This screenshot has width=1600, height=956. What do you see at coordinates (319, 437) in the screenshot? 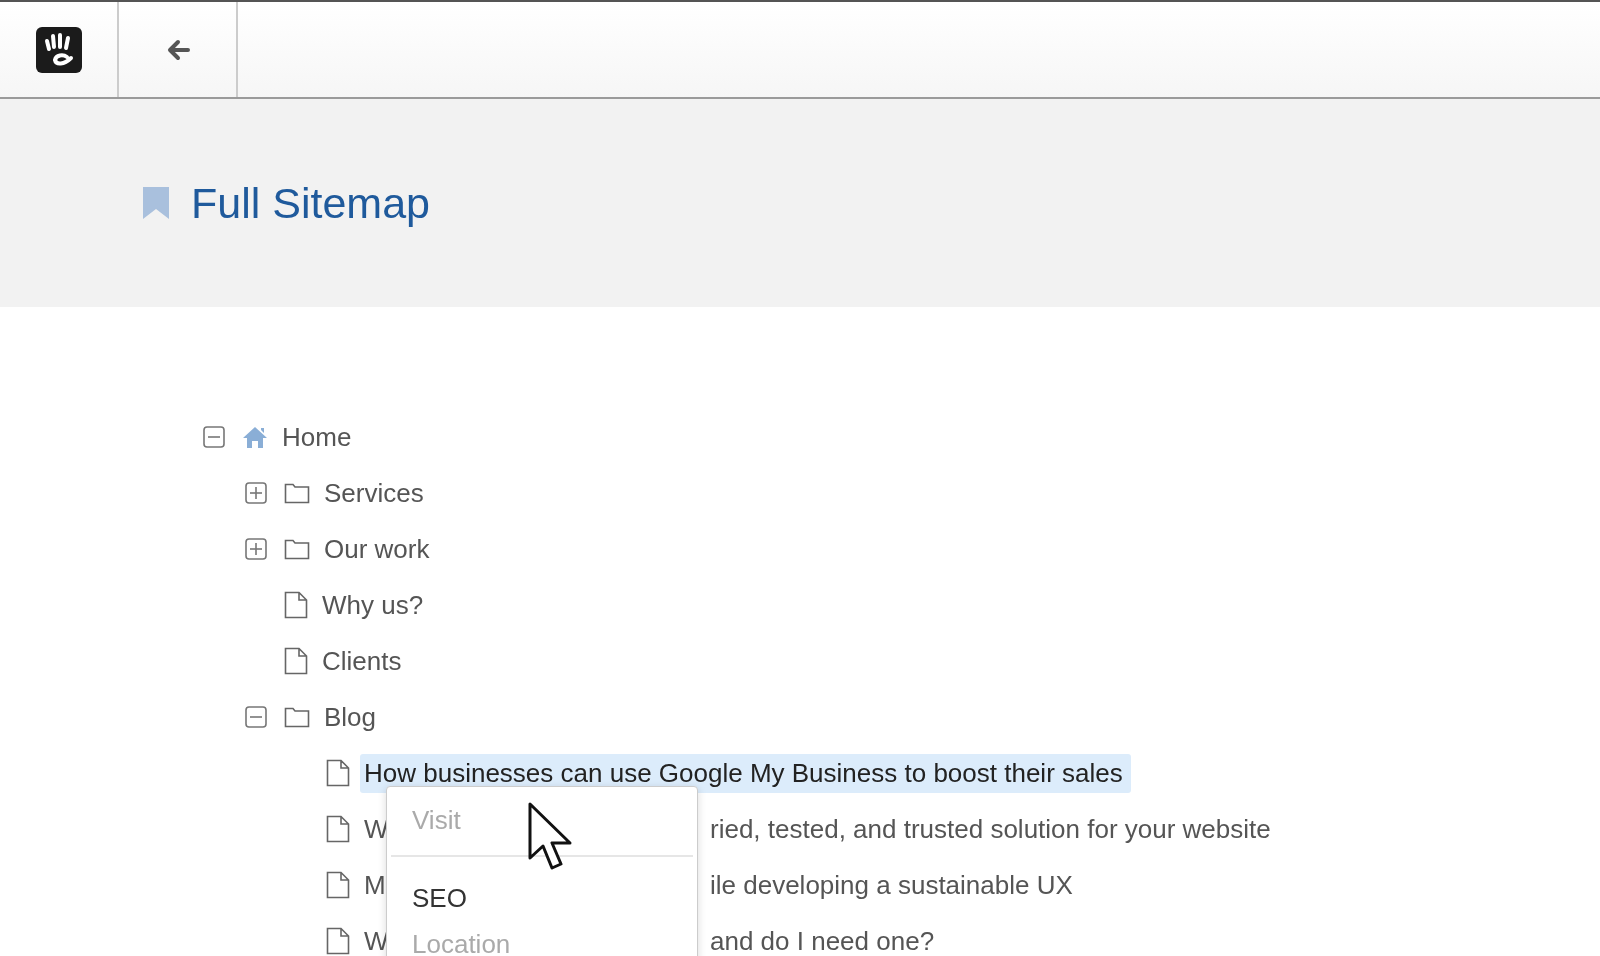
I see `tree-item: Home` at bounding box center [319, 437].